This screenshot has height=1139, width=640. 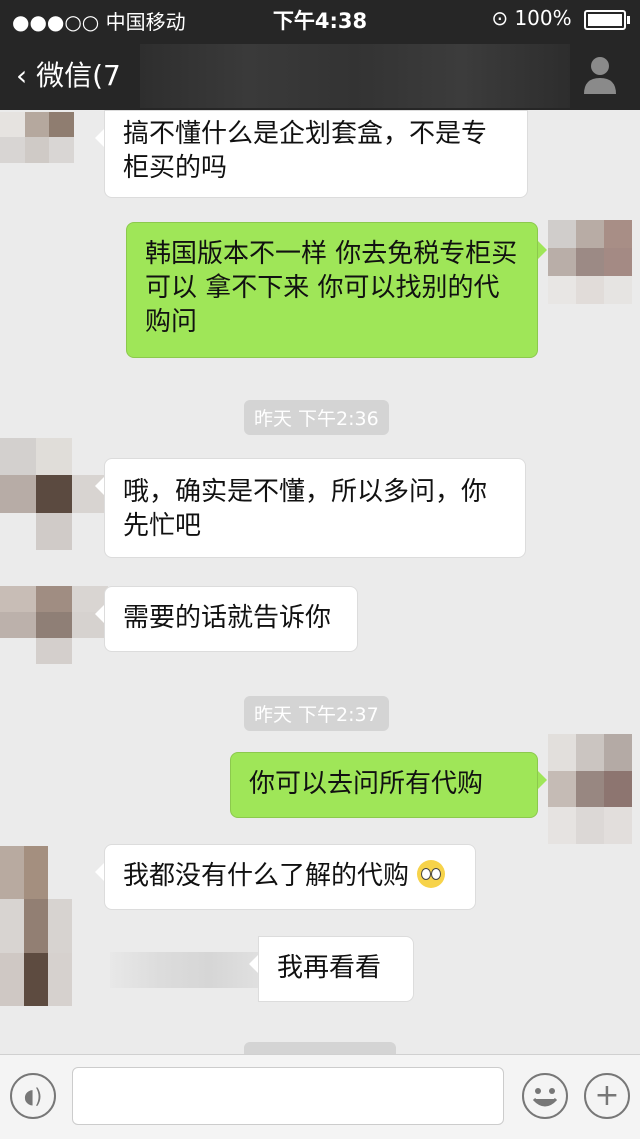 What do you see at coordinates (305, 509) in the screenshot?
I see `message-text: 哦，确实是不懂，所以多问，你先忙吧` at bounding box center [305, 509].